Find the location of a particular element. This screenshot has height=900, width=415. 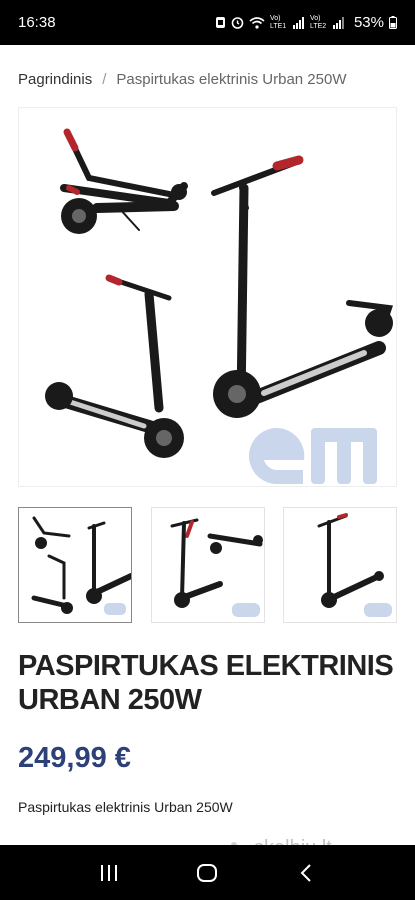

folded-scooter is located at coordinates (124, 181).